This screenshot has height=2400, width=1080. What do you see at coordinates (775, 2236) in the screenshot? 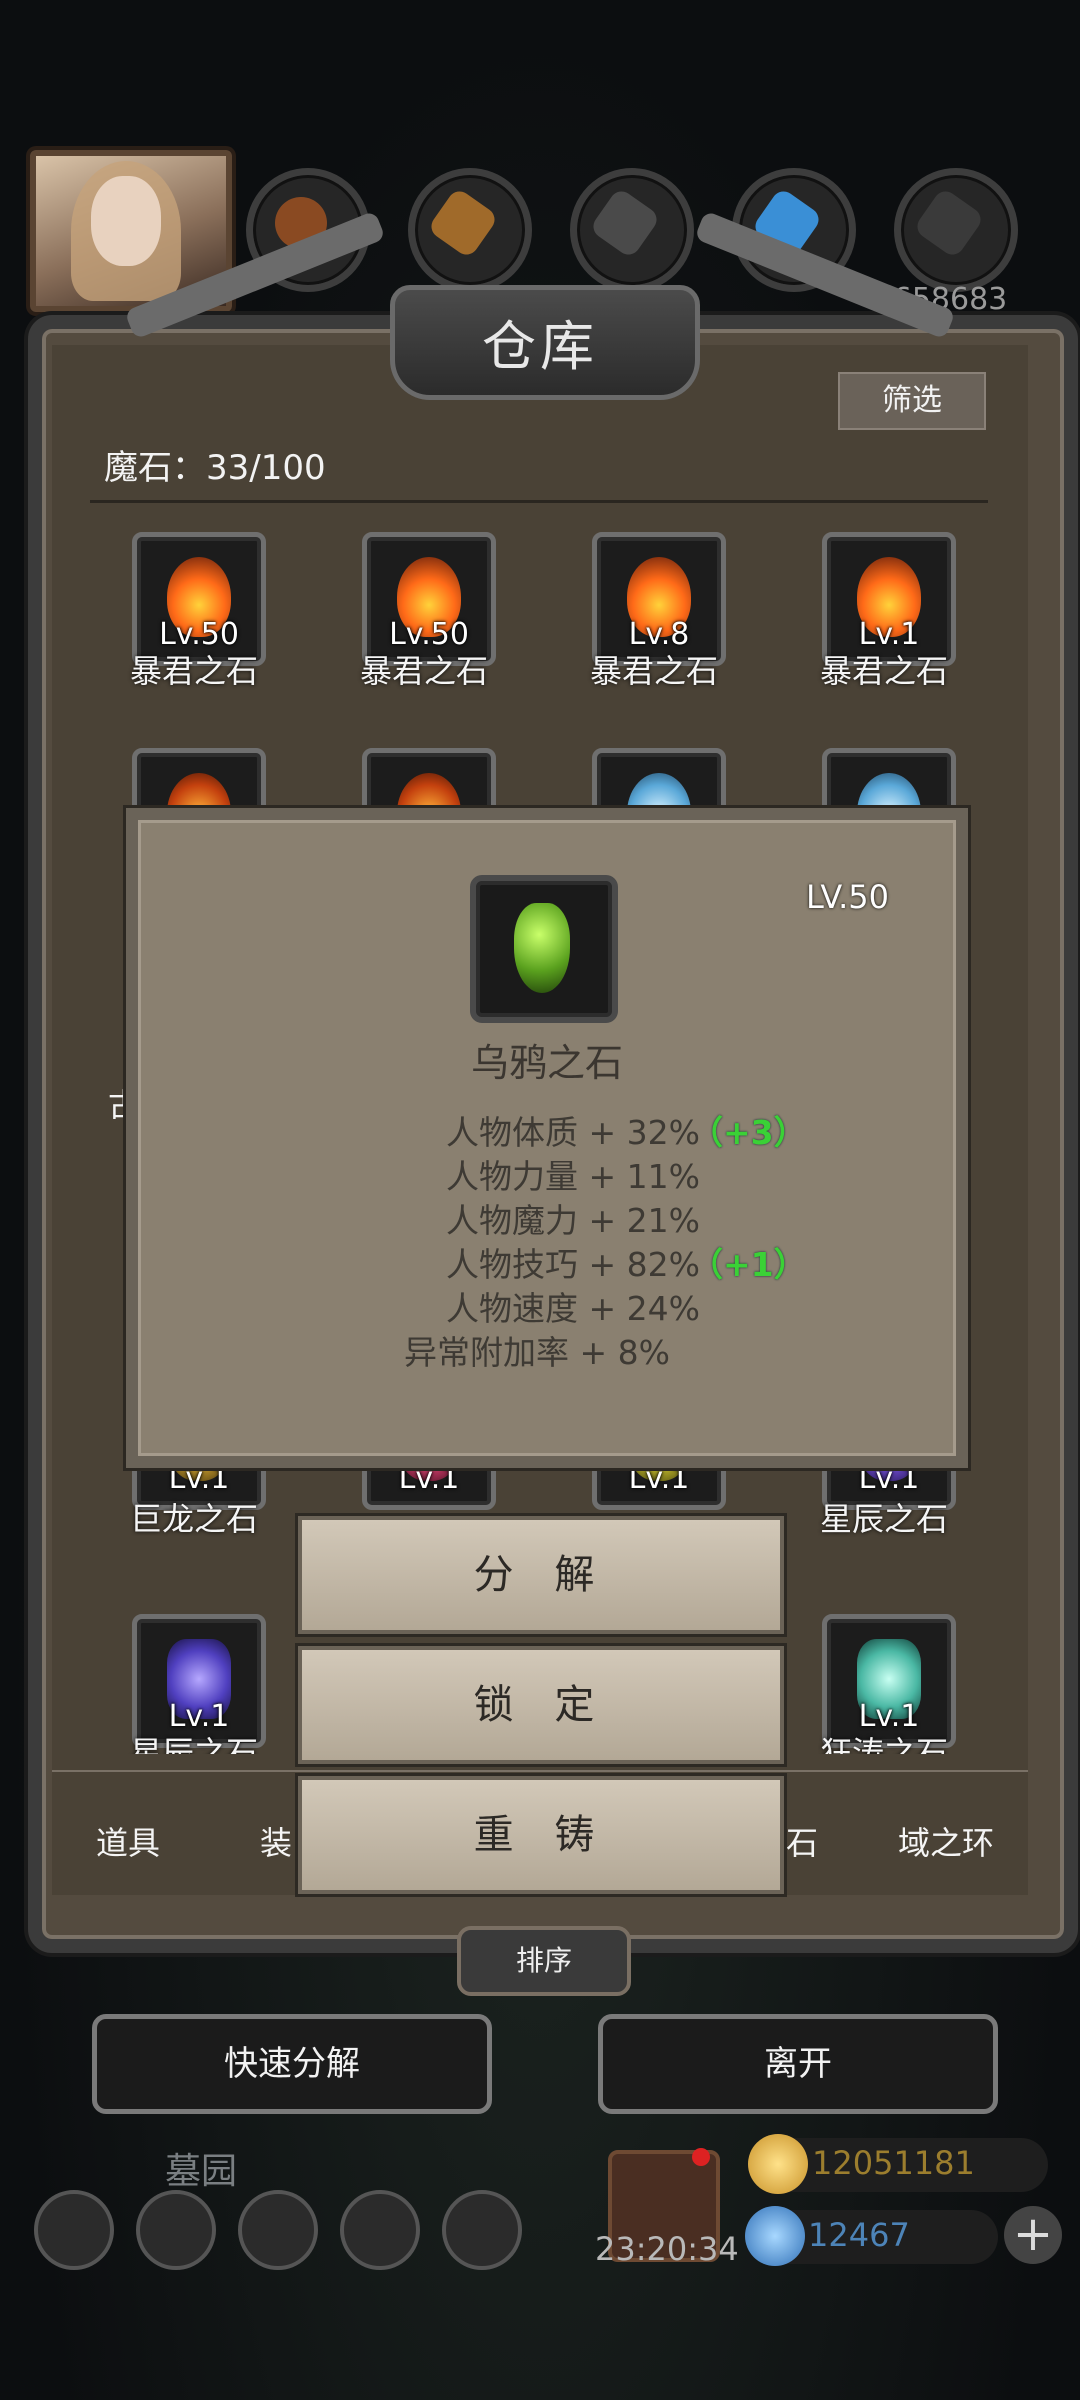
I see `gem-icon` at bounding box center [775, 2236].